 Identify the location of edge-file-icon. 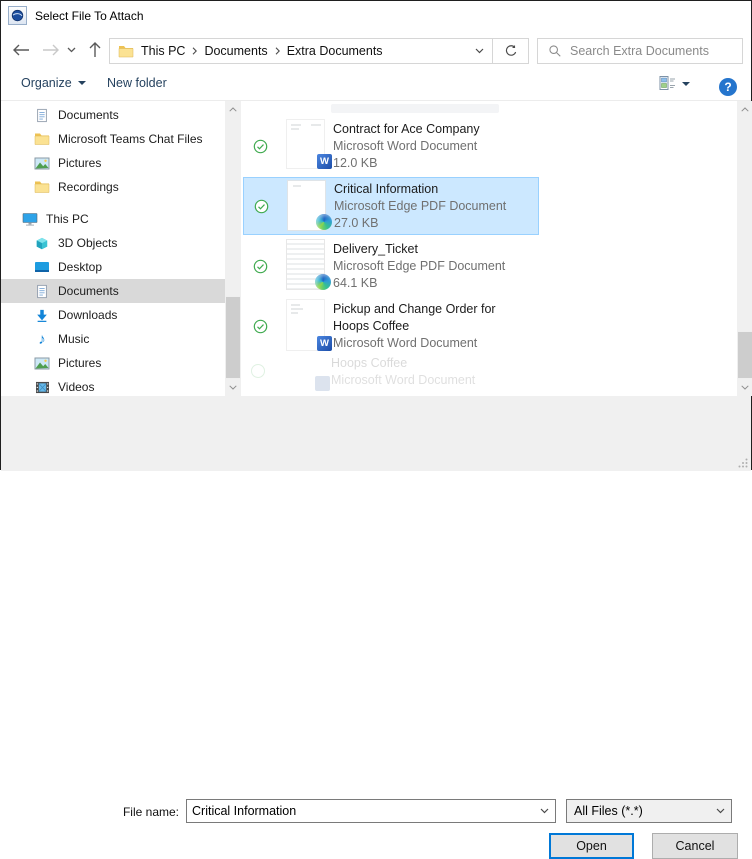
(324, 222).